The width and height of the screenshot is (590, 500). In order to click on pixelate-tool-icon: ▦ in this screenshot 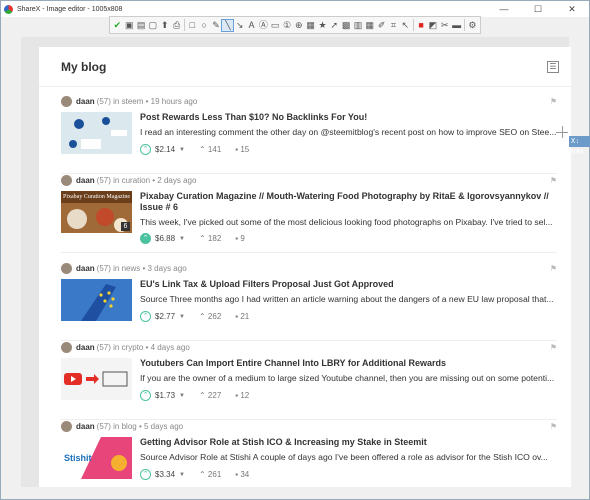, I will do `click(369, 25)`.